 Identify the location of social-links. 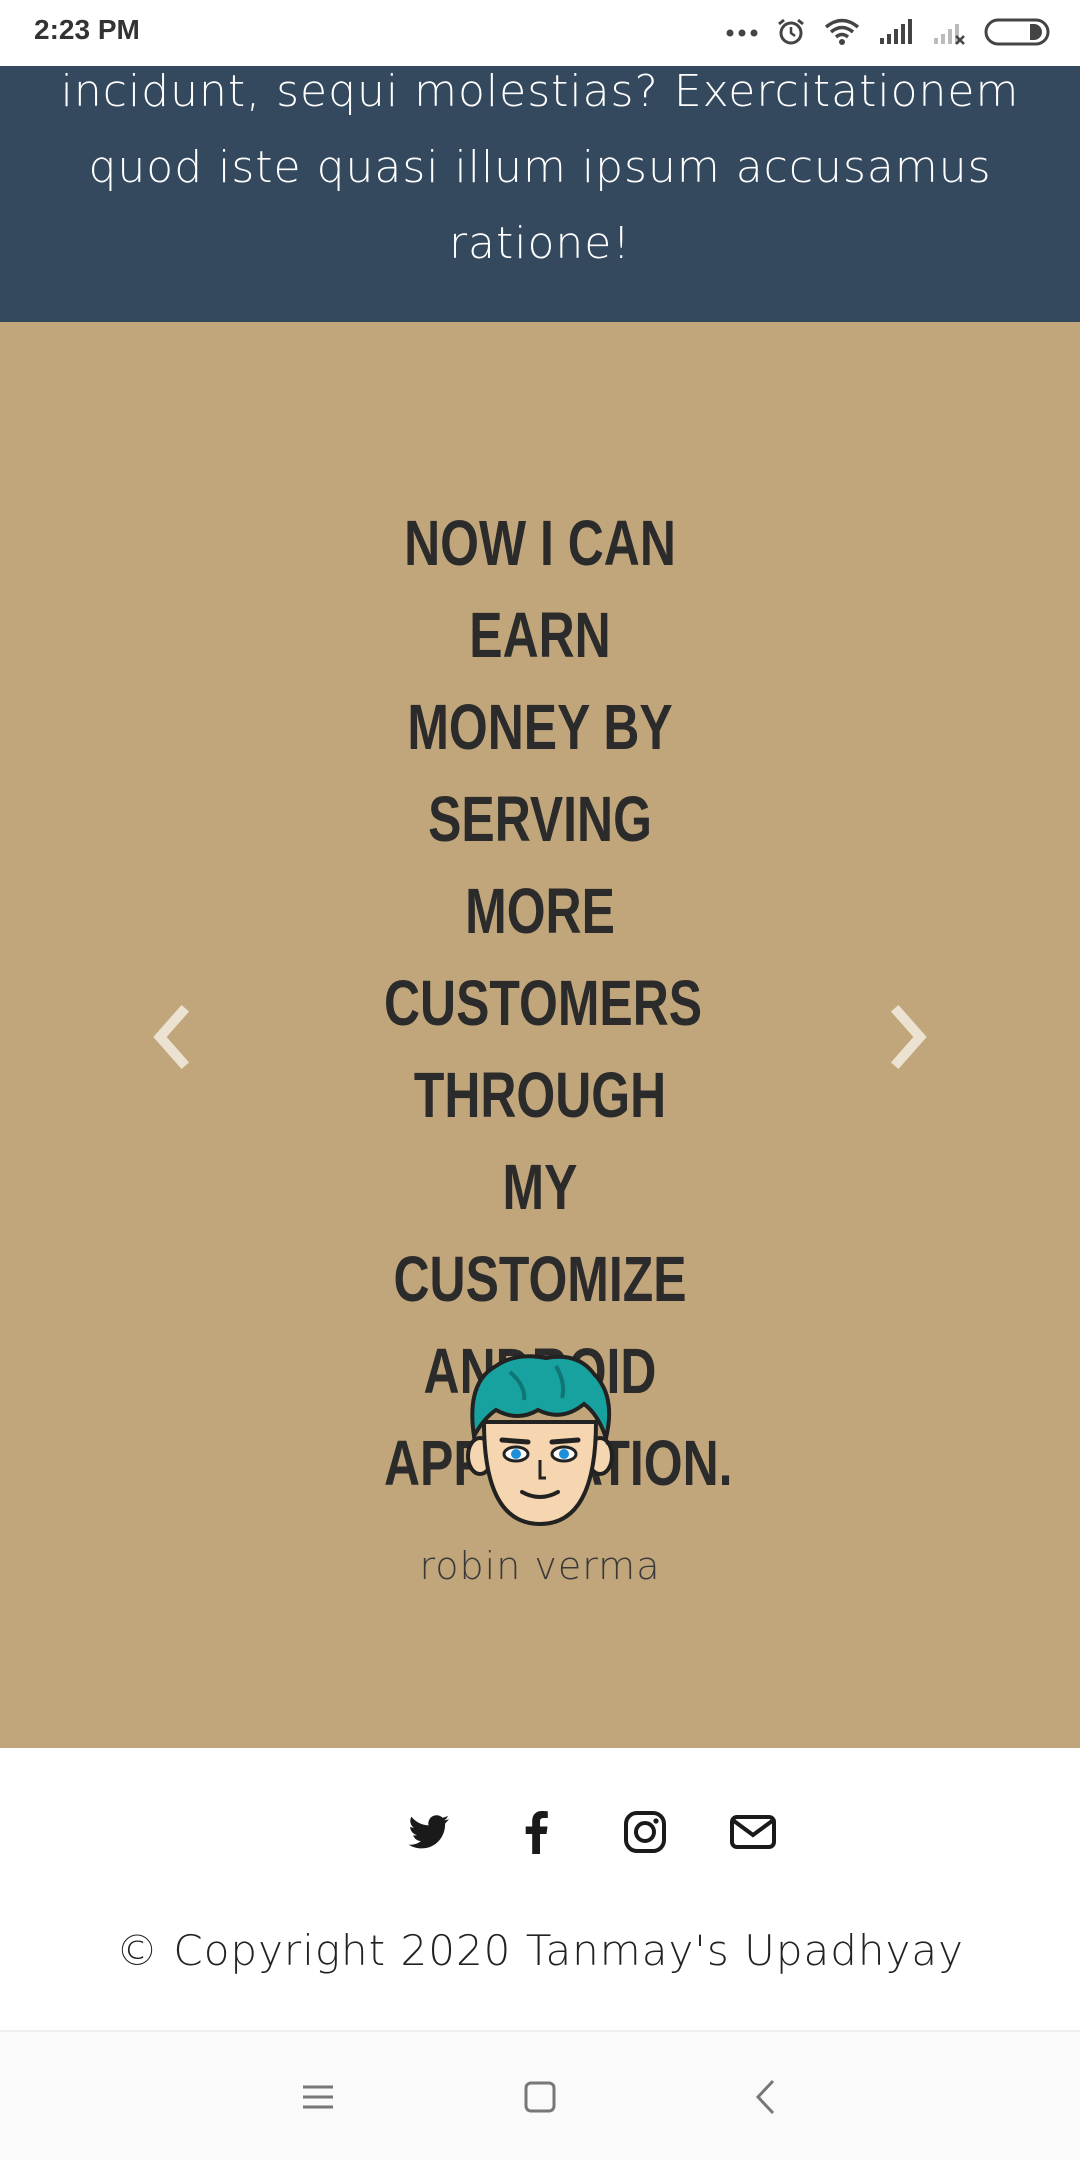
(591, 1832).